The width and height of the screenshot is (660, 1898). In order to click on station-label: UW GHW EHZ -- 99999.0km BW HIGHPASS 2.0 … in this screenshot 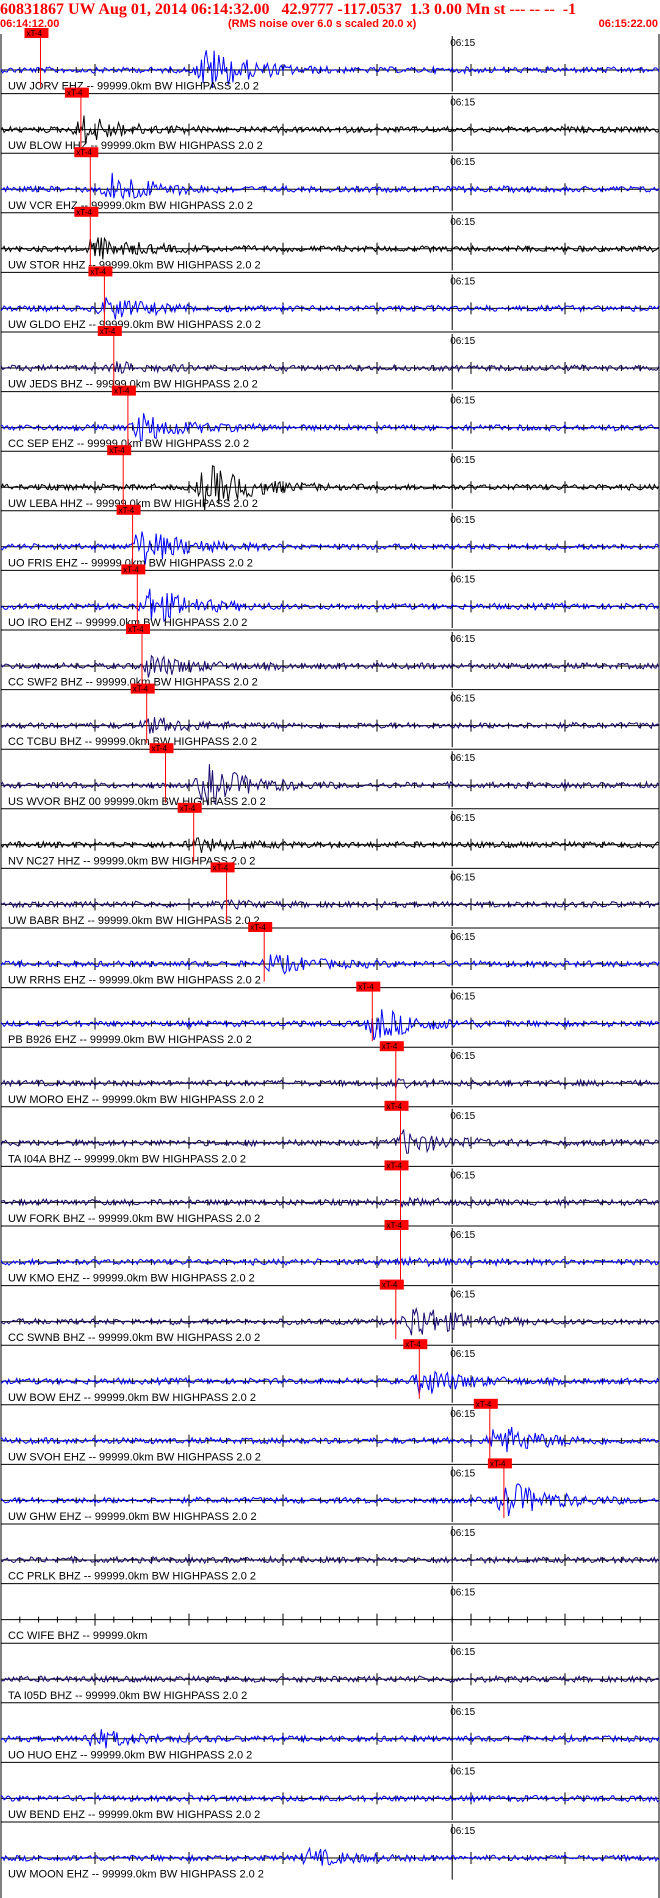, I will do `click(132, 1517)`.